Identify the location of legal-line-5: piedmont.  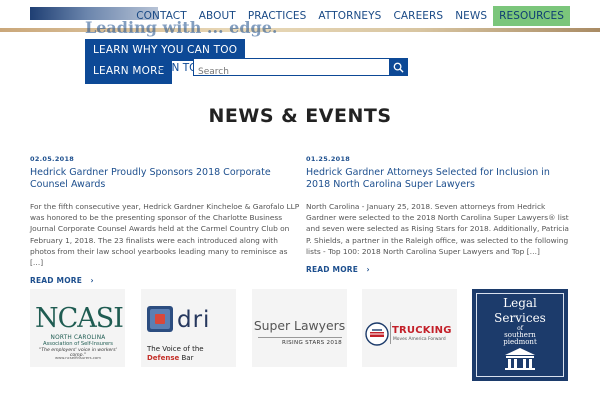
(520, 342).